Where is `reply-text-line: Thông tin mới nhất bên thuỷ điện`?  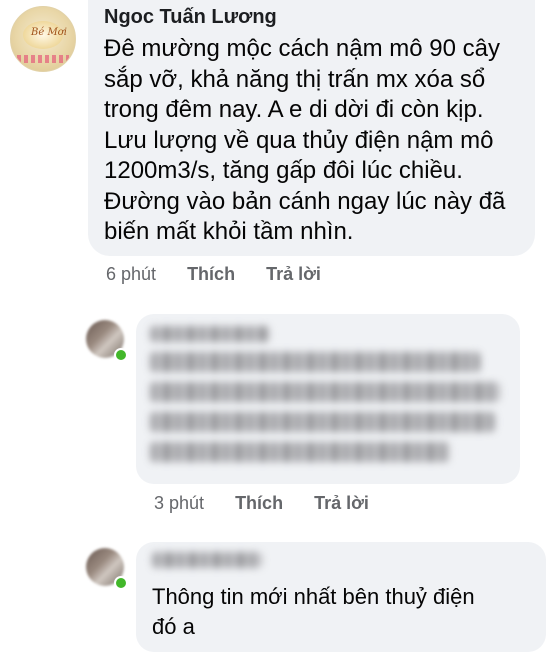
reply-text-line: Thông tin mới nhất bên thuỷ điện is located at coordinates (313, 596).